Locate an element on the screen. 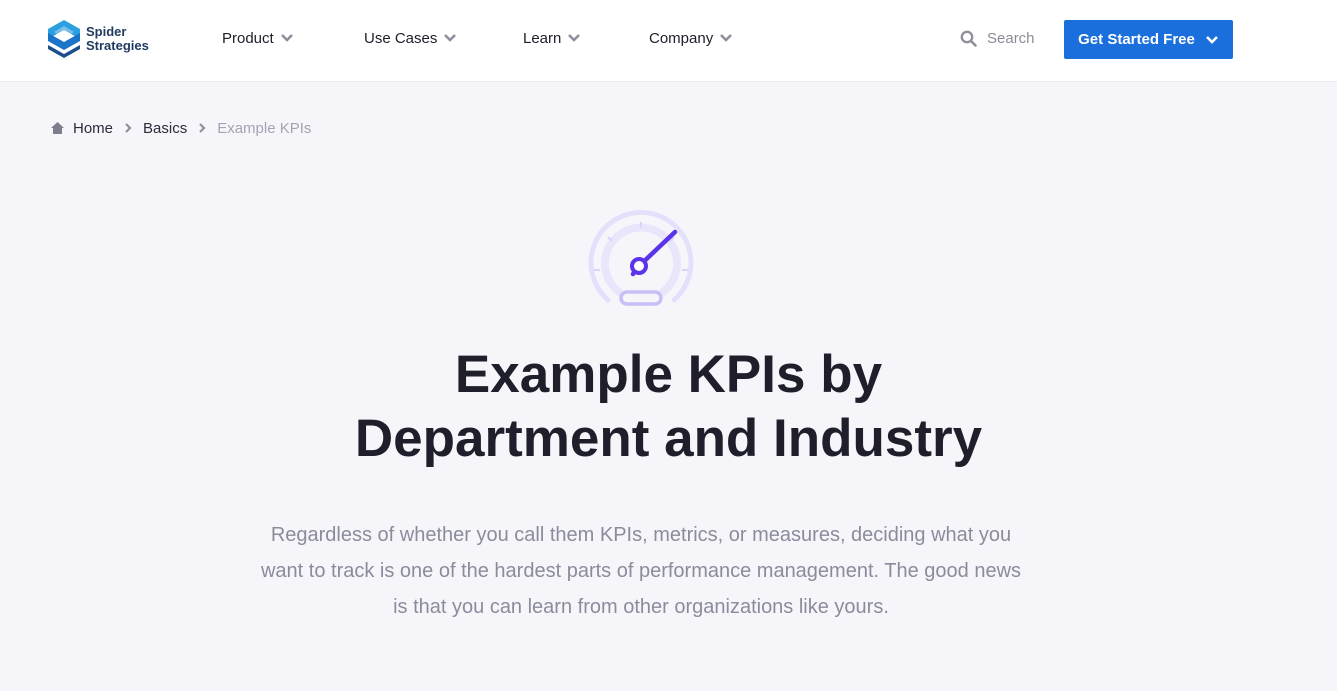  speedometer-icon is located at coordinates (641, 258).